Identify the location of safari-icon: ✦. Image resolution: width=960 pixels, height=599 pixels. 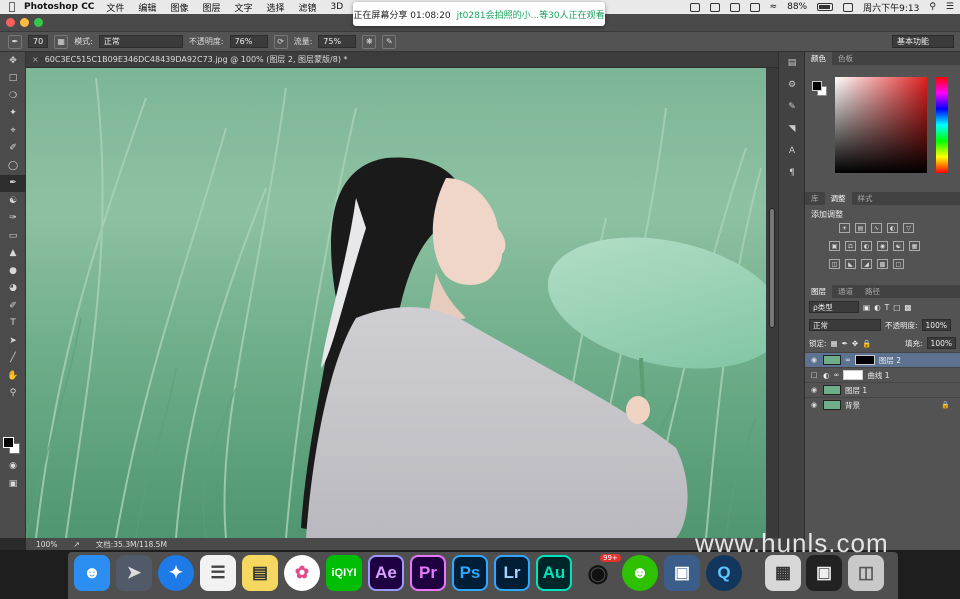
(176, 573).